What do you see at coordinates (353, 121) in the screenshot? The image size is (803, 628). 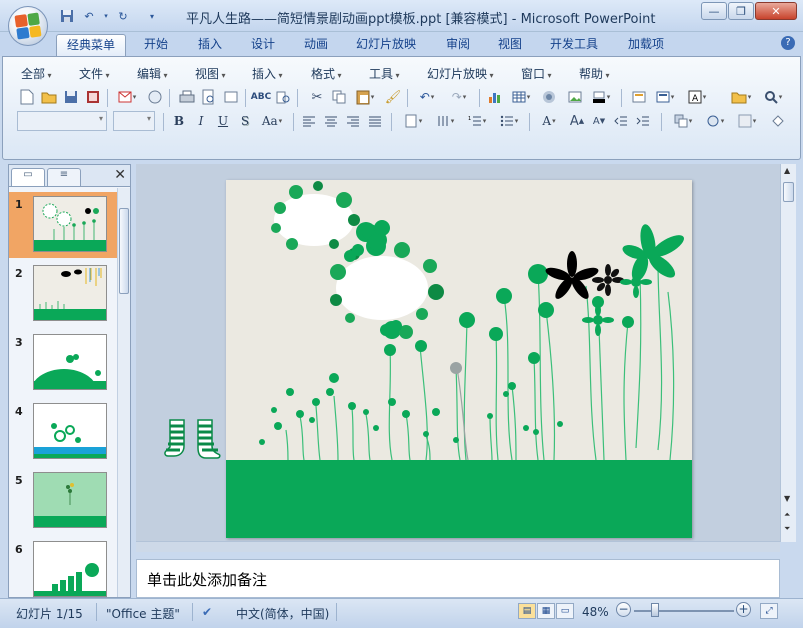 I see `align-right-icon` at bounding box center [353, 121].